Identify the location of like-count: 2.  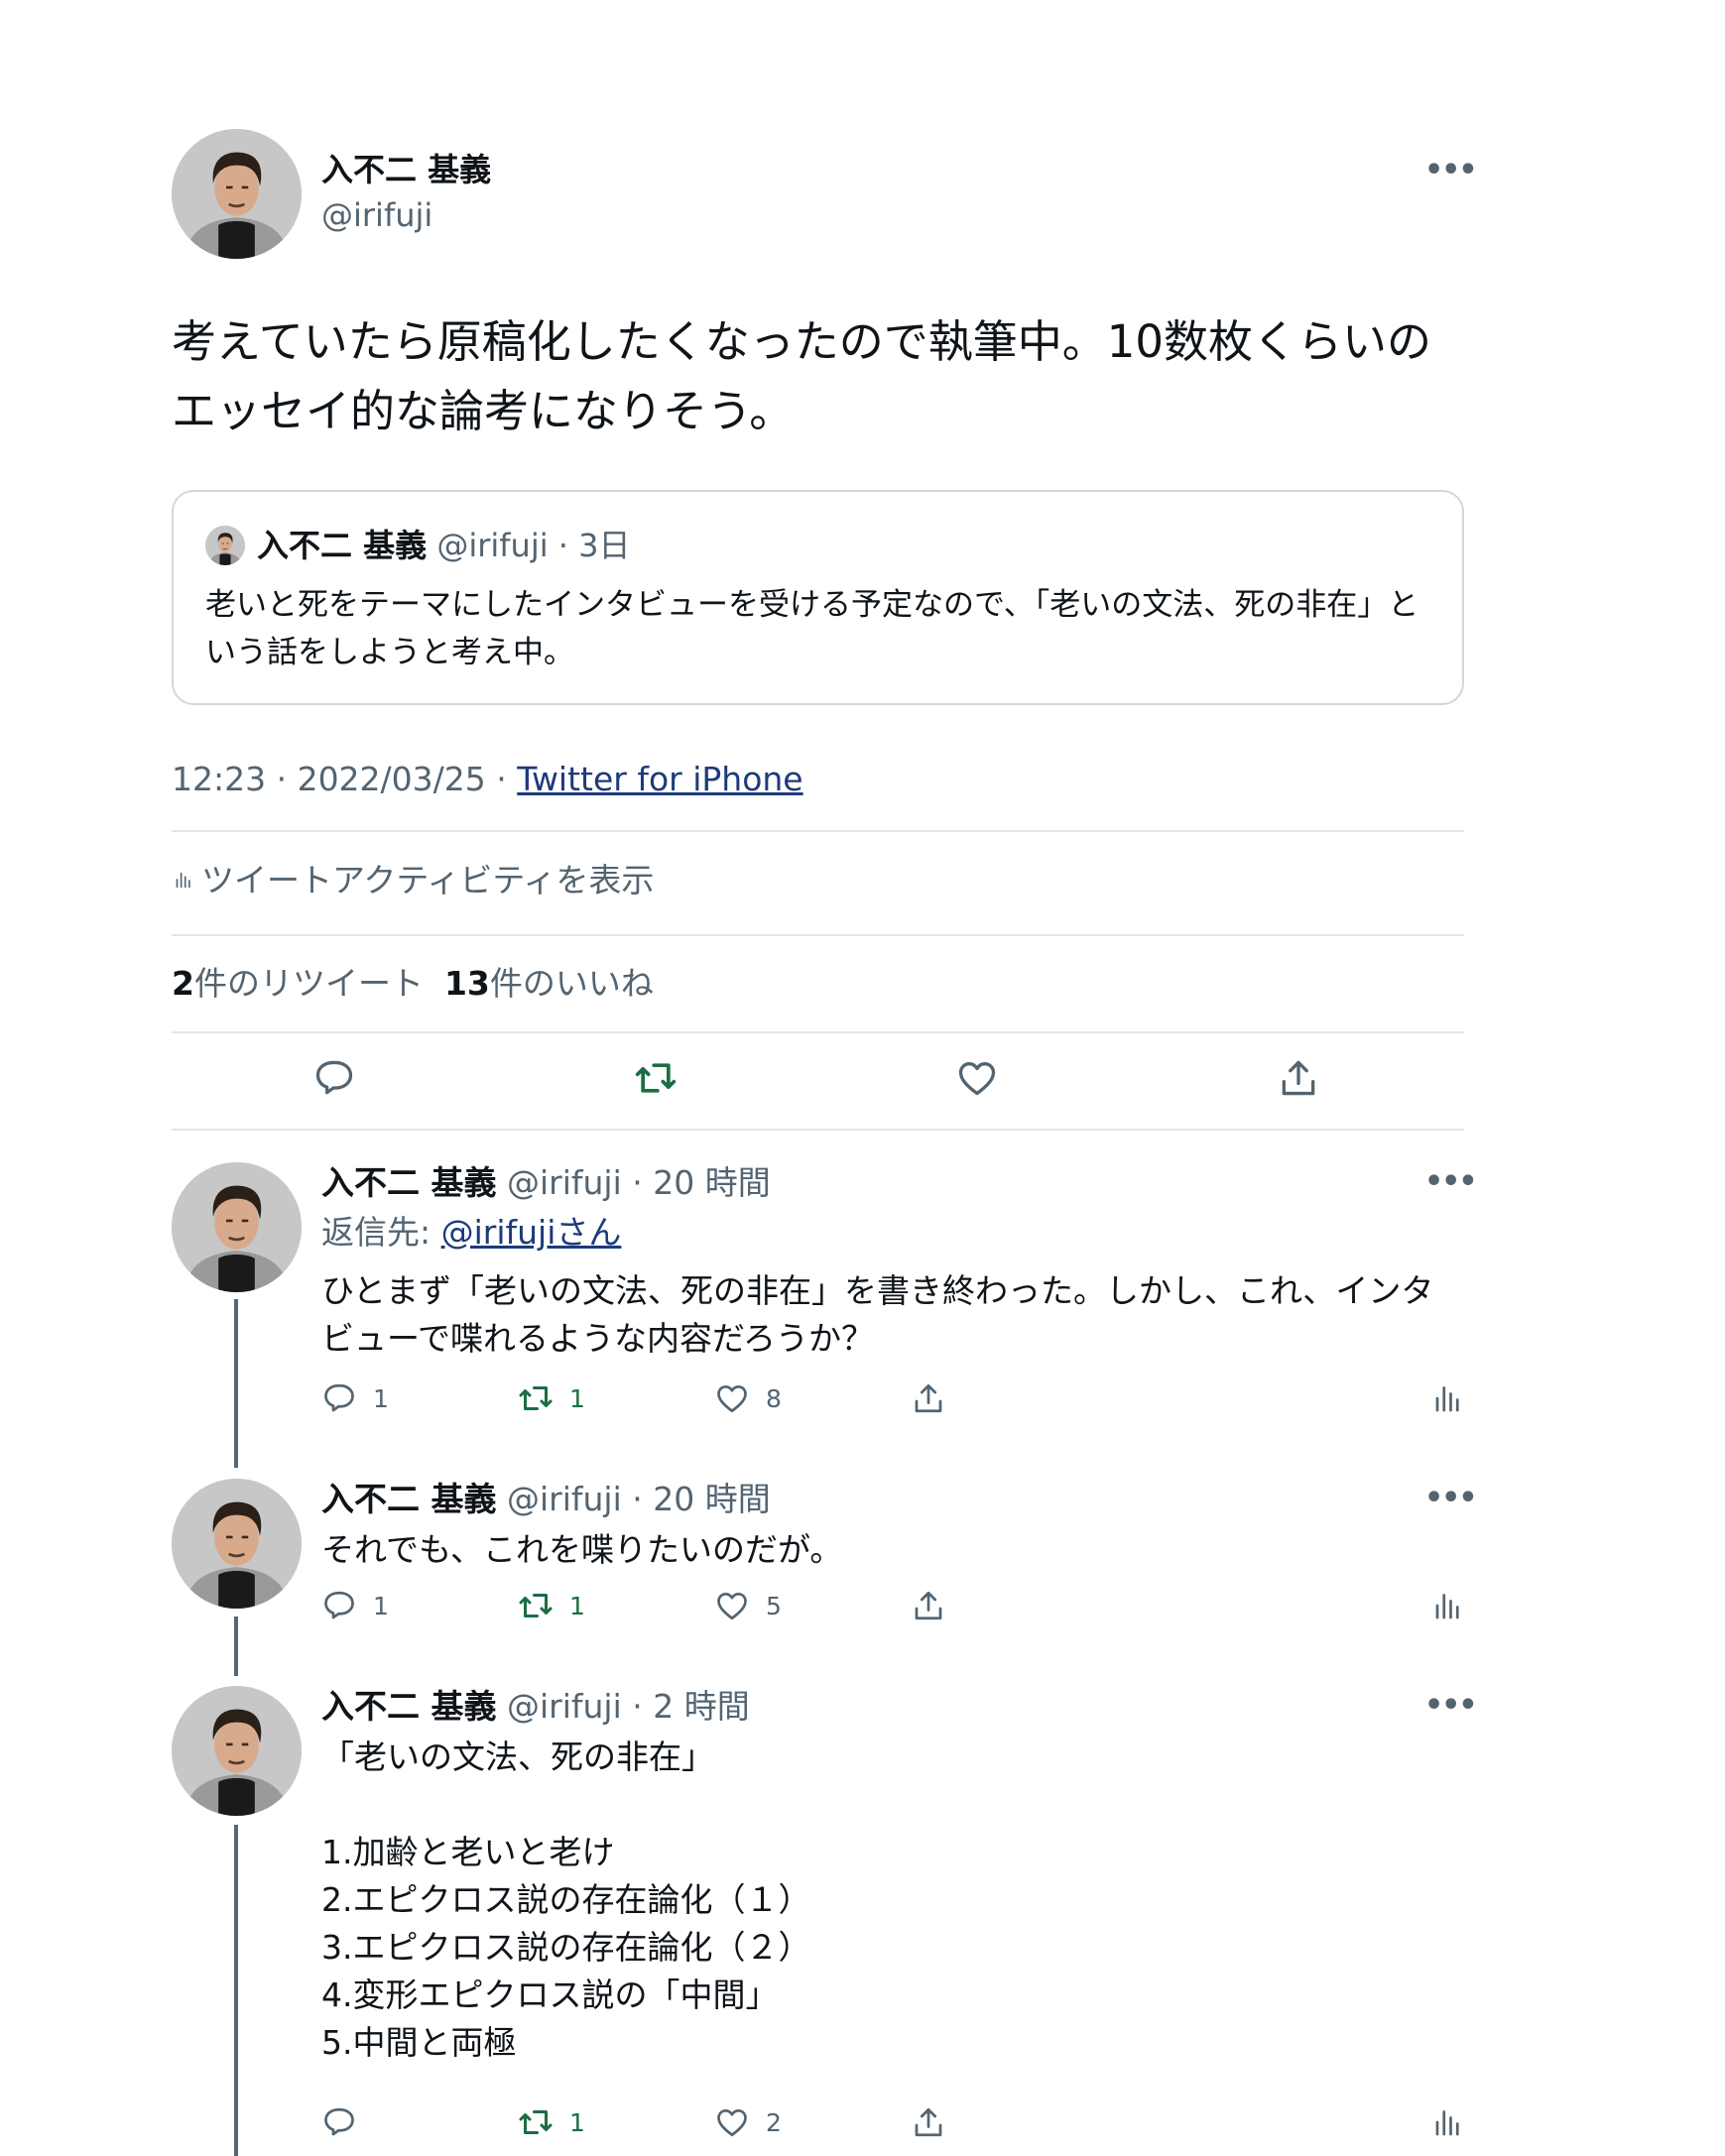
(774, 2122).